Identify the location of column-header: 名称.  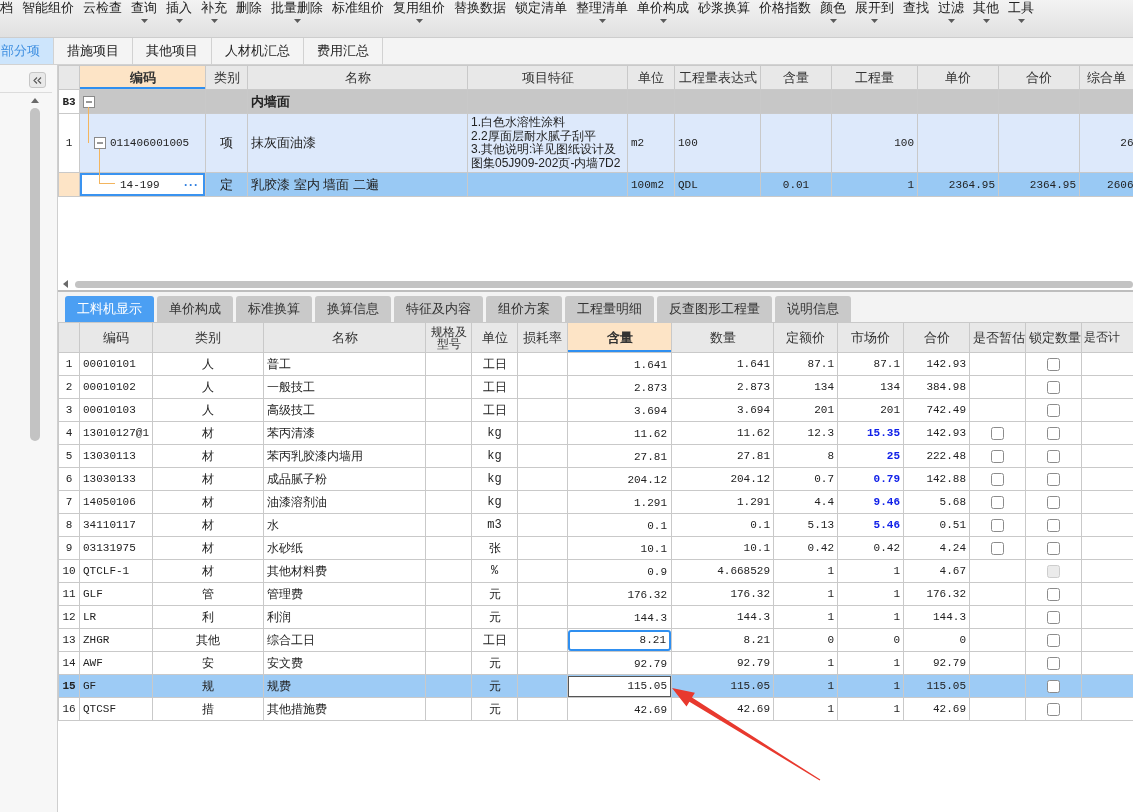
(357, 77).